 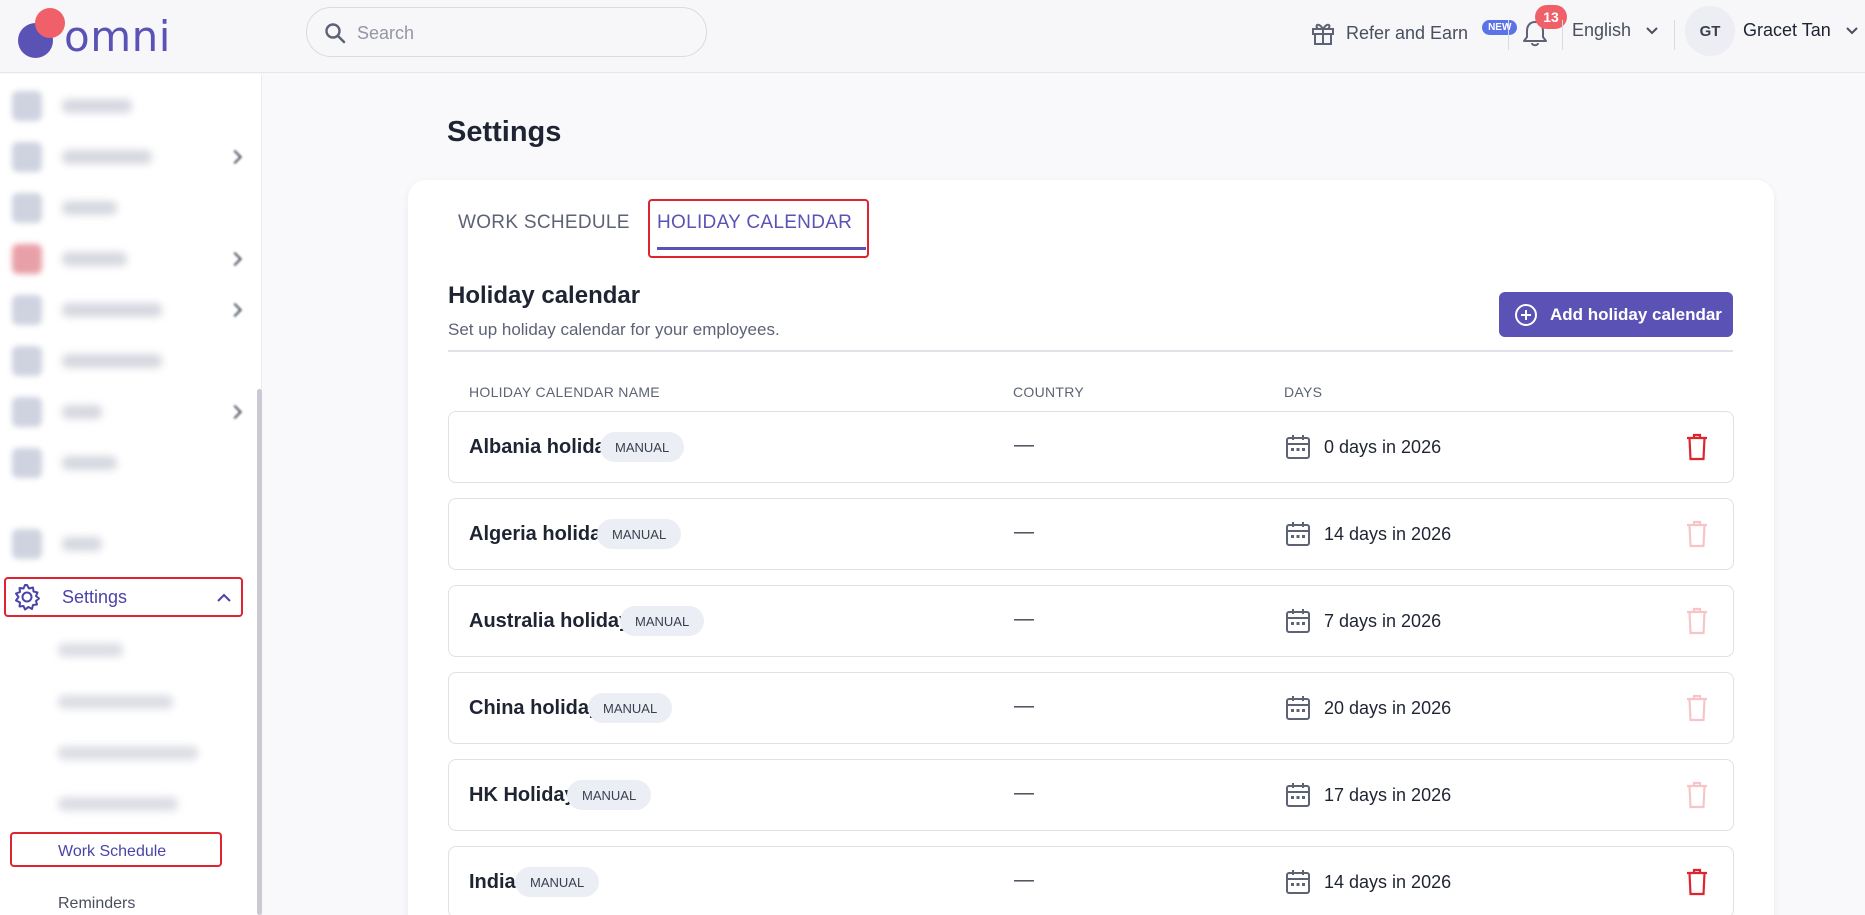 I want to click on calendar-name: India, so click(x=492, y=882).